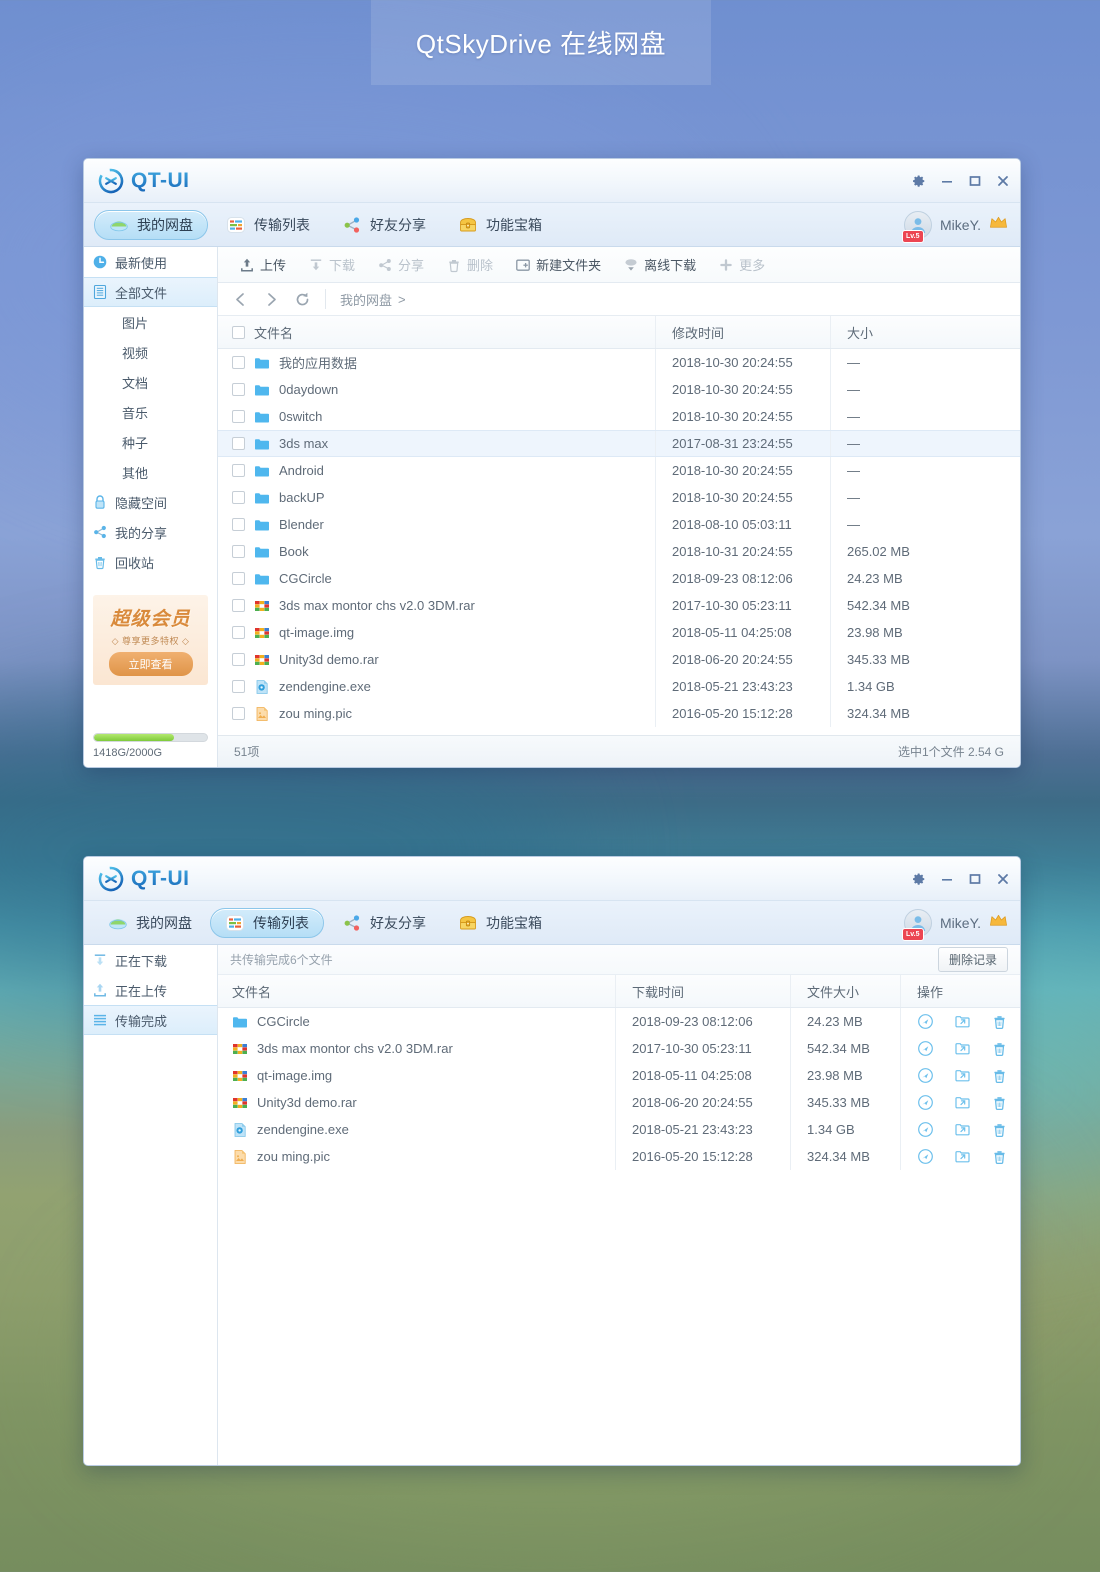 This screenshot has width=1100, height=1572. Describe the element at coordinates (271, 299) in the screenshot. I see `forward-icon` at that location.